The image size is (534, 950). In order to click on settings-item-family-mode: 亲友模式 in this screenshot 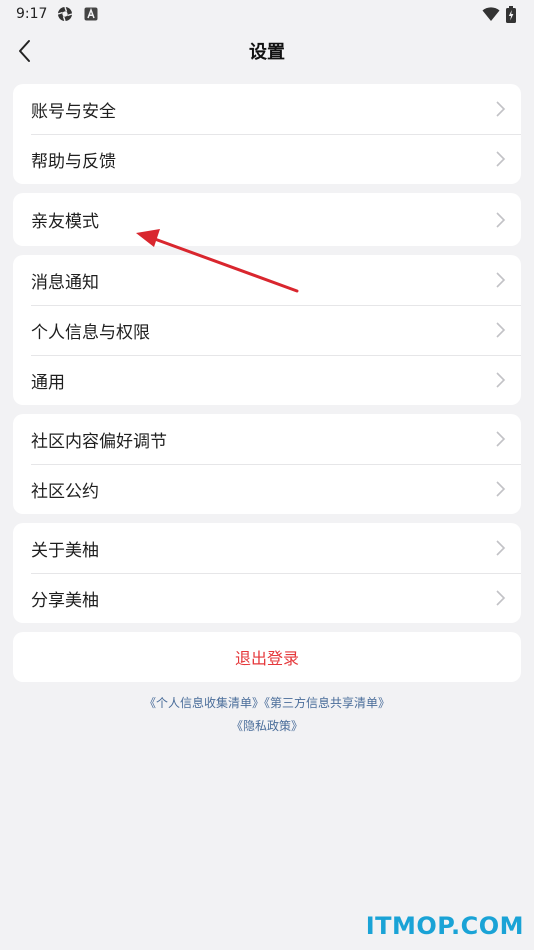, I will do `click(267, 219)`.